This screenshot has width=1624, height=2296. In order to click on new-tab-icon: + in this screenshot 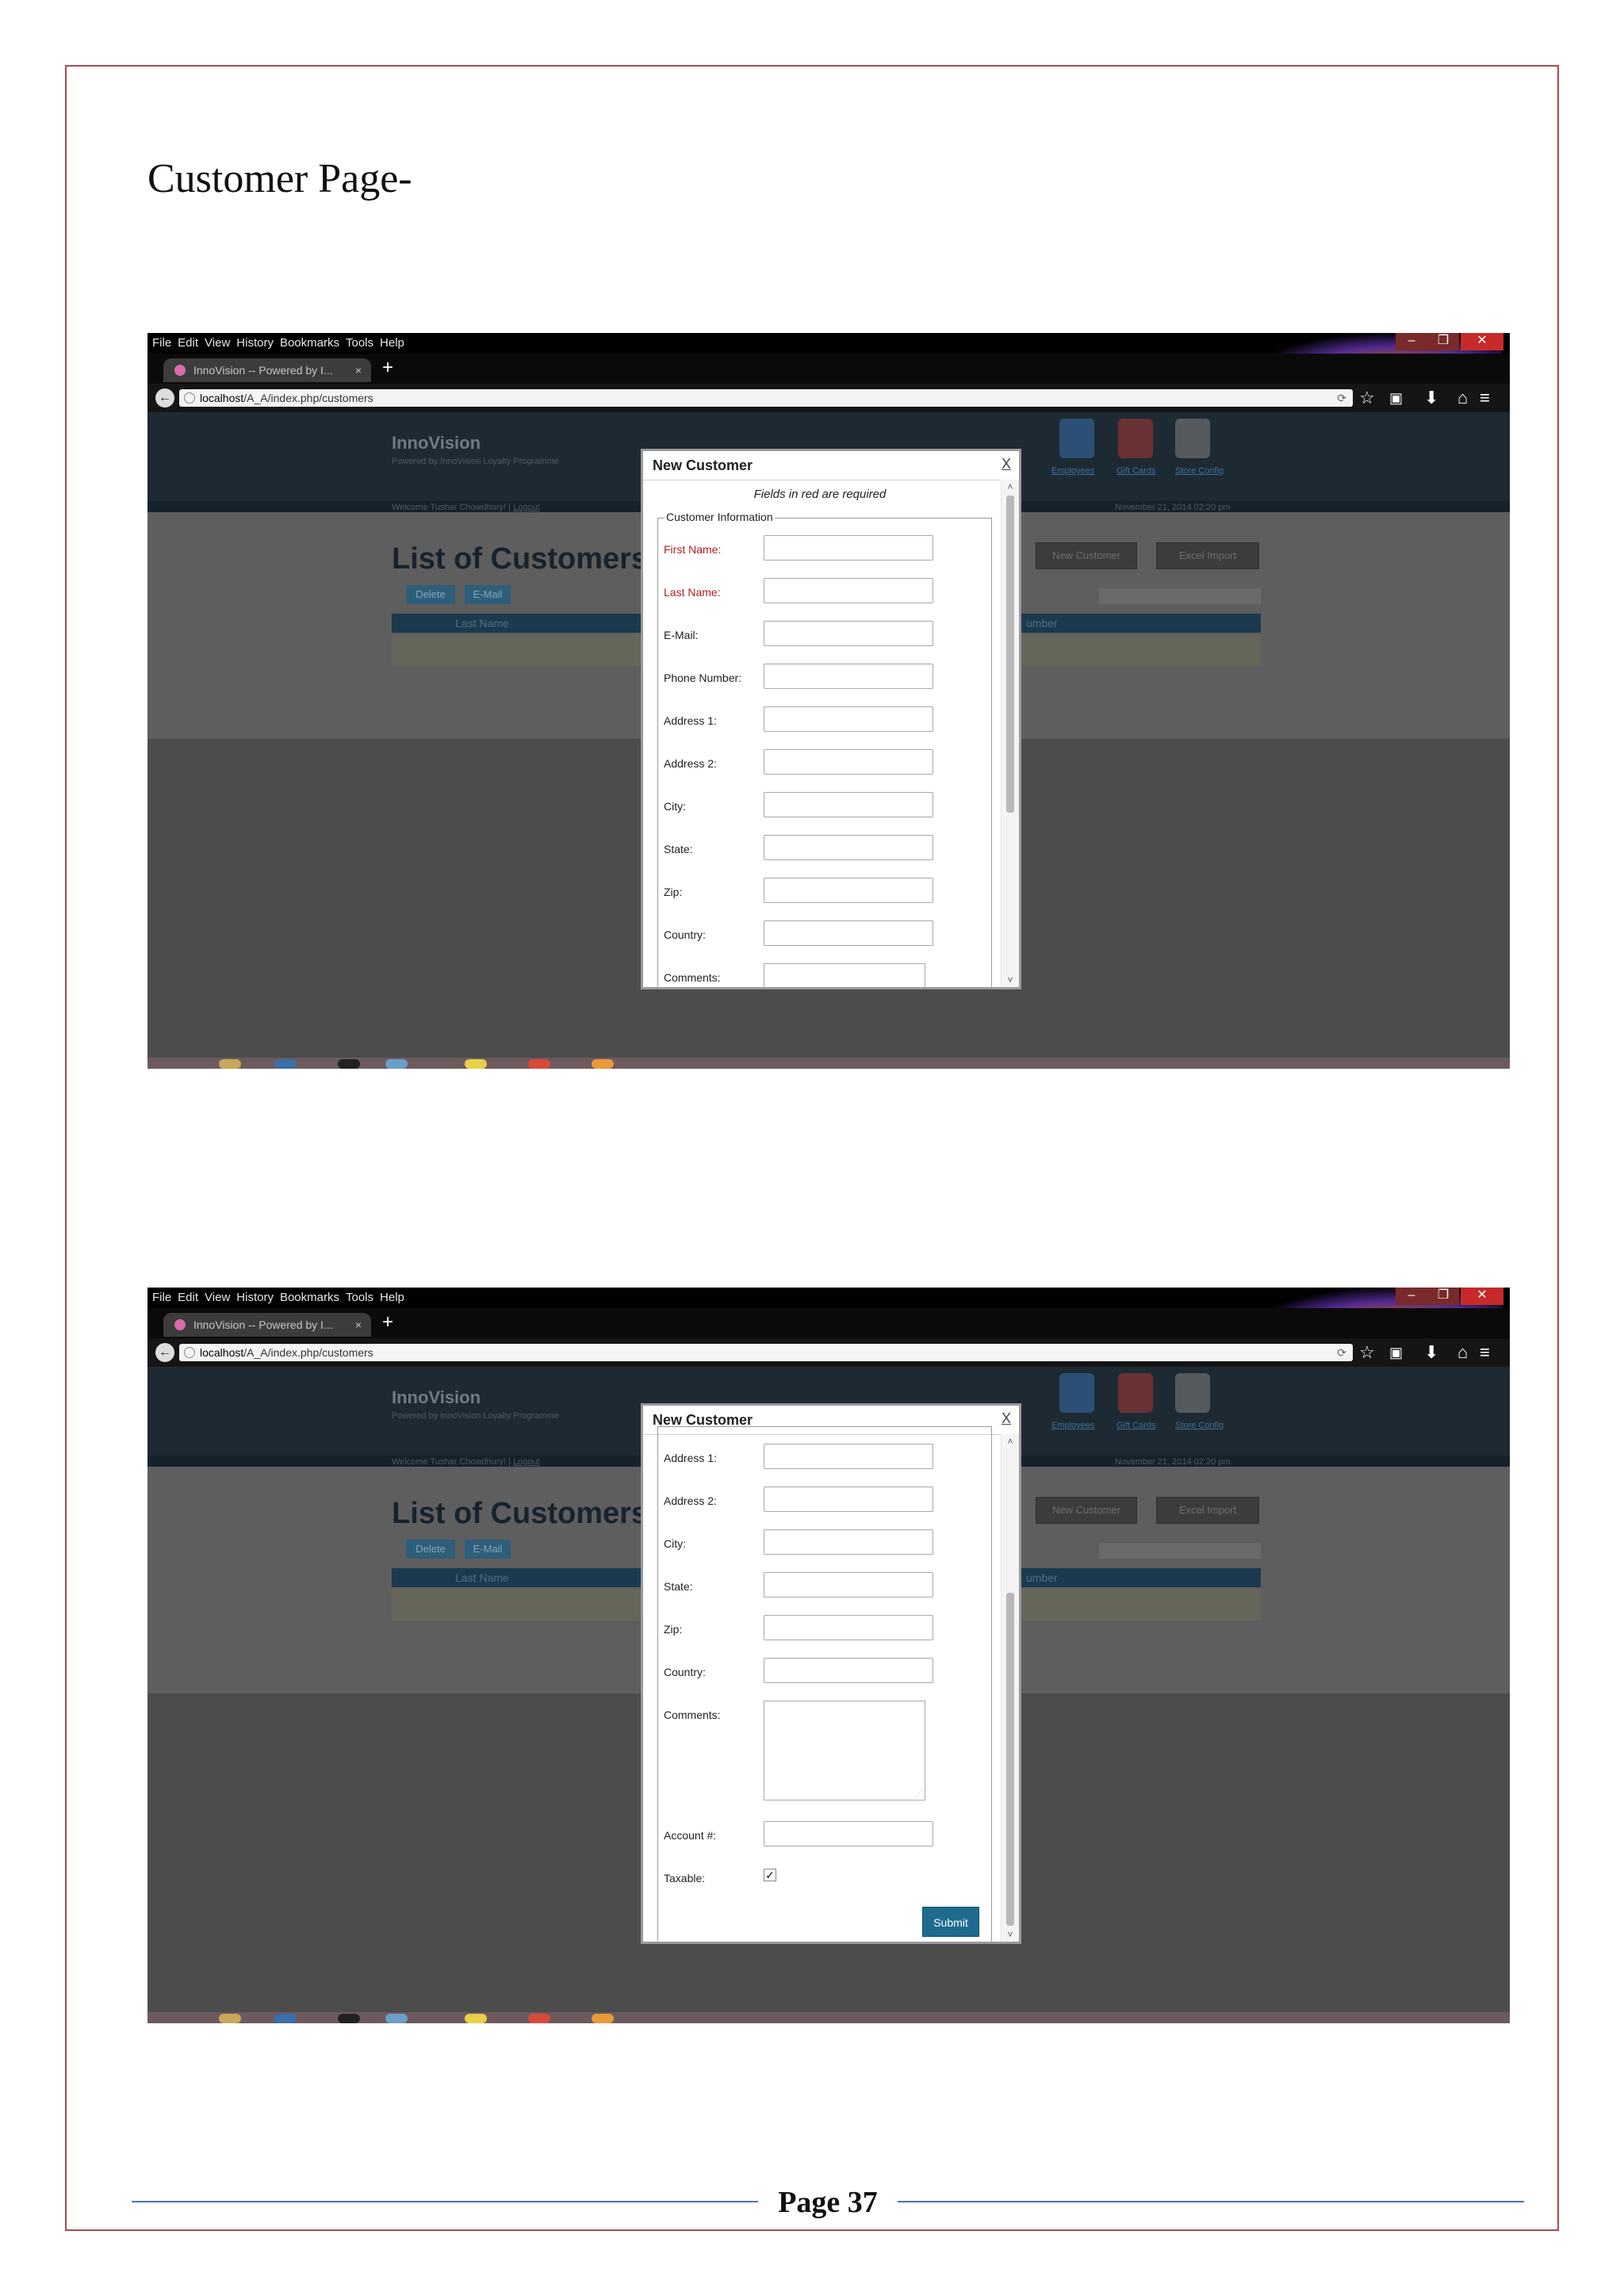, I will do `click(387, 368)`.